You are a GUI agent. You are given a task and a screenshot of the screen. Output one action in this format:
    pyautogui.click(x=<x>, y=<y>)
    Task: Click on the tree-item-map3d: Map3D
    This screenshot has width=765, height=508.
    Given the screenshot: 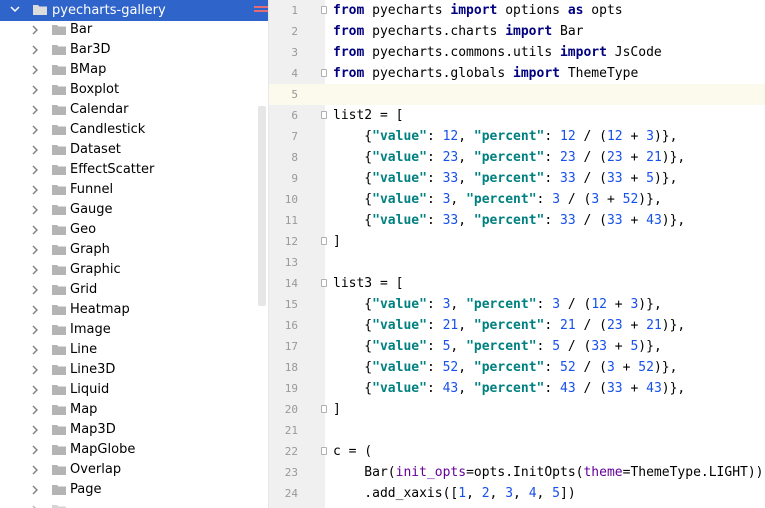 What is the action you would take?
    pyautogui.click(x=134, y=430)
    